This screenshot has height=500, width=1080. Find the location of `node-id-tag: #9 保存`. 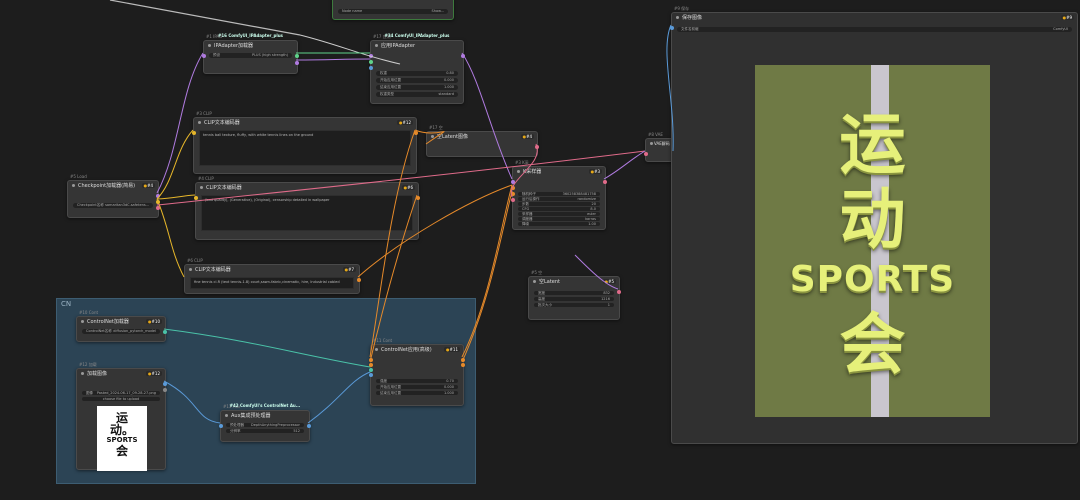

node-id-tag: #9 保存 is located at coordinates (682, 8).